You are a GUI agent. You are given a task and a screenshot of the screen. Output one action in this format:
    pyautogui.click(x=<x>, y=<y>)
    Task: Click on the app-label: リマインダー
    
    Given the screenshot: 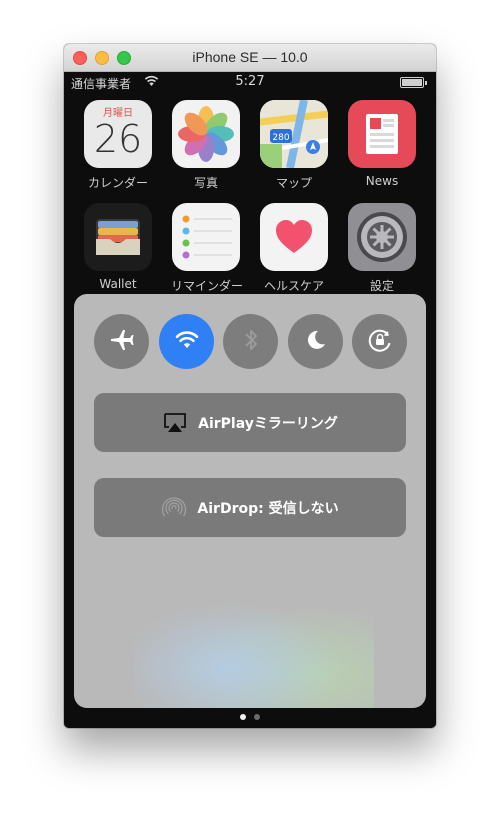 What is the action you would take?
    pyautogui.click(x=207, y=286)
    